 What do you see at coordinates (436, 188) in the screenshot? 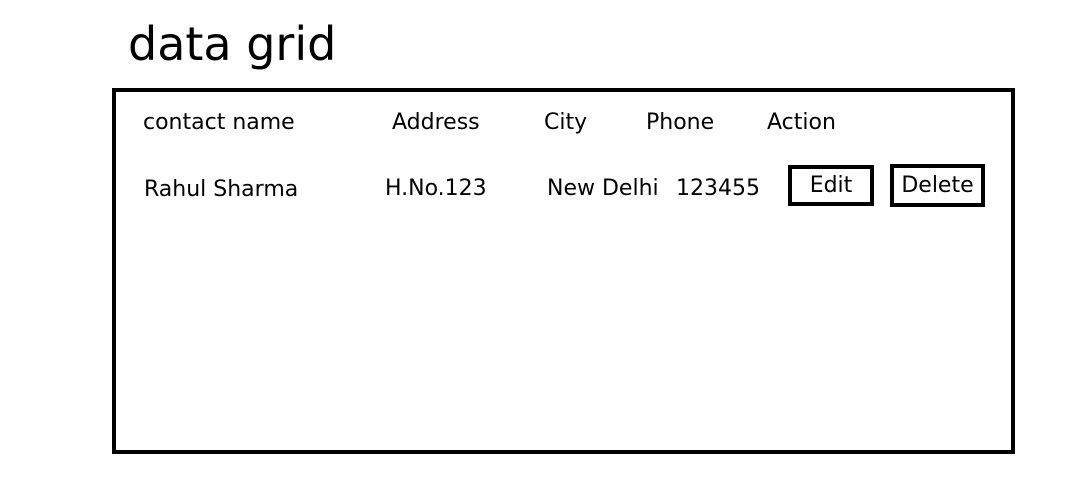
I see `cell-address: H.No.123` at bounding box center [436, 188].